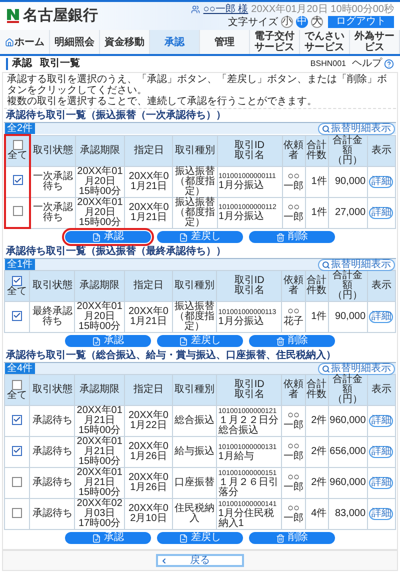 This screenshot has height=583, width=400. What do you see at coordinates (22, 64) in the screenshot?
I see `page-category: 承認` at bounding box center [22, 64].